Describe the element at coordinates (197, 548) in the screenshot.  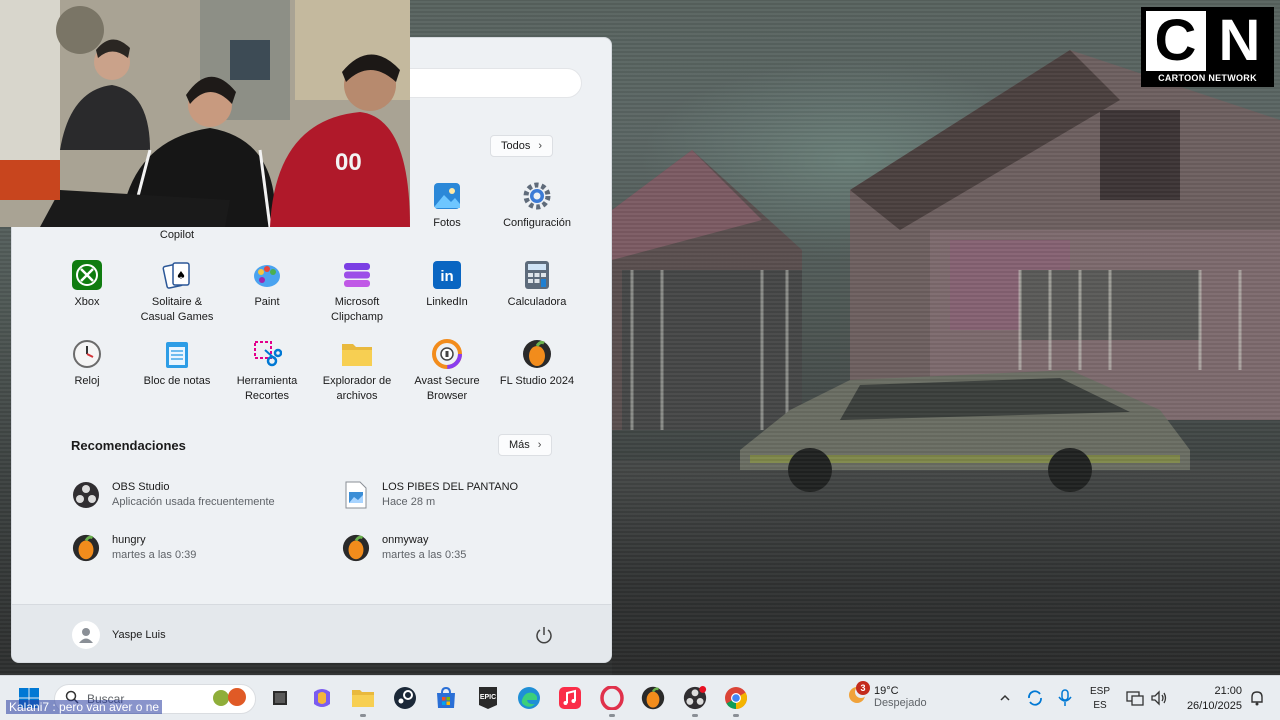
I see `recommendation-item: hungry martes a las 0:39` at that location.